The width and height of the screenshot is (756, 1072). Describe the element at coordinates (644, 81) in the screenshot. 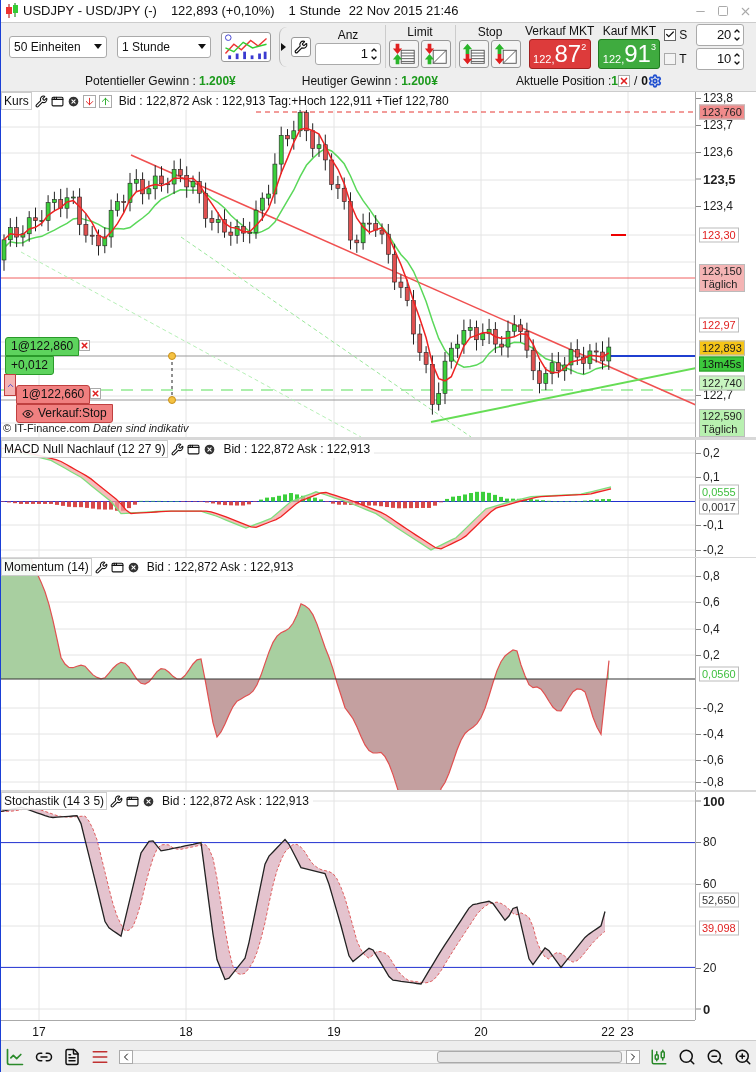

I see `short-count: 0` at that location.